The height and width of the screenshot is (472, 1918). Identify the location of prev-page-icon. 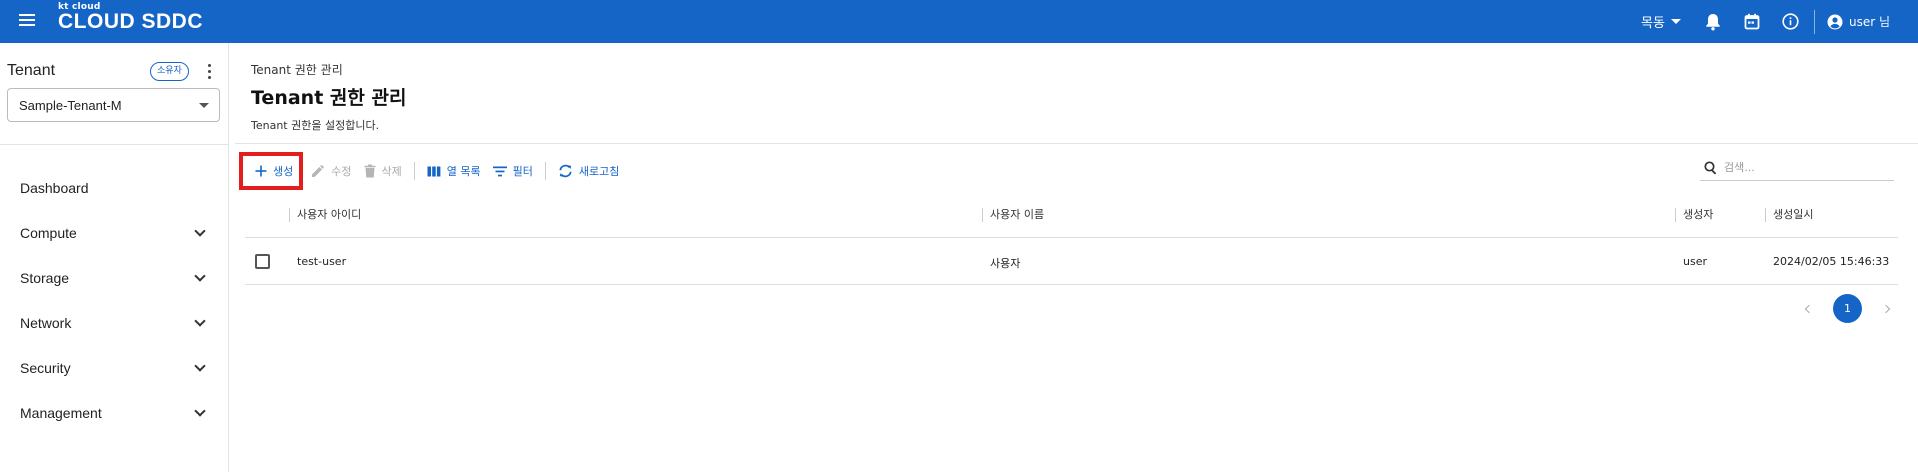
(1809, 309).